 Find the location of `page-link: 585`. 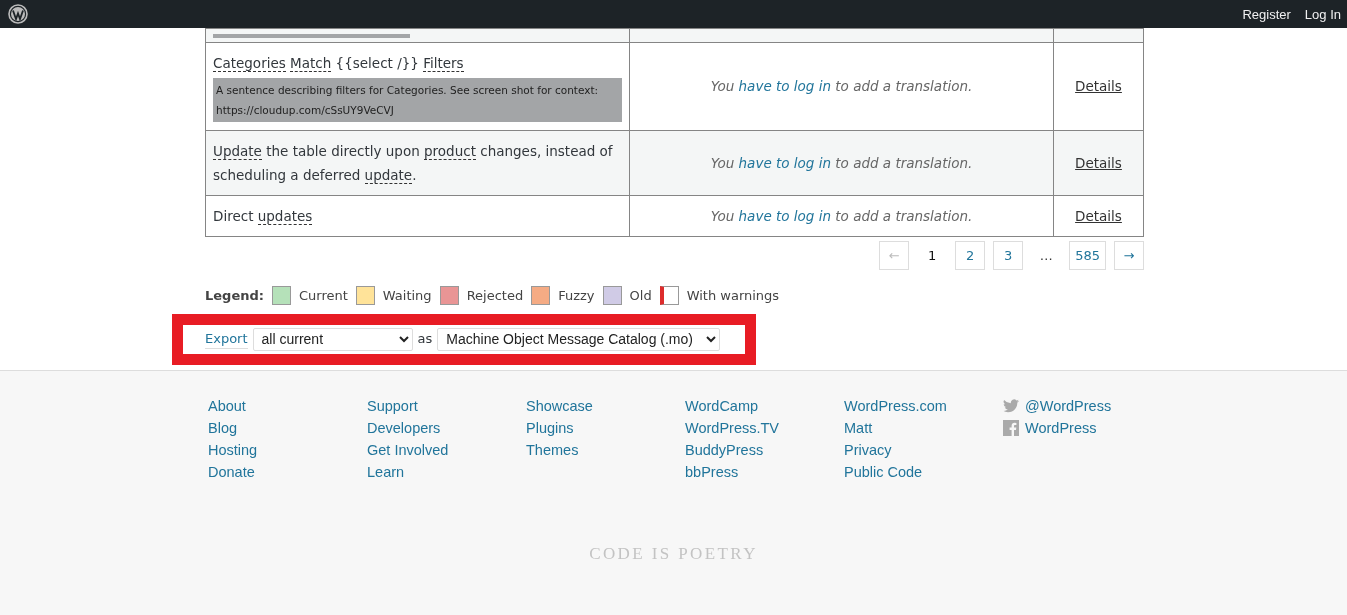

page-link: 585 is located at coordinates (1087, 255).